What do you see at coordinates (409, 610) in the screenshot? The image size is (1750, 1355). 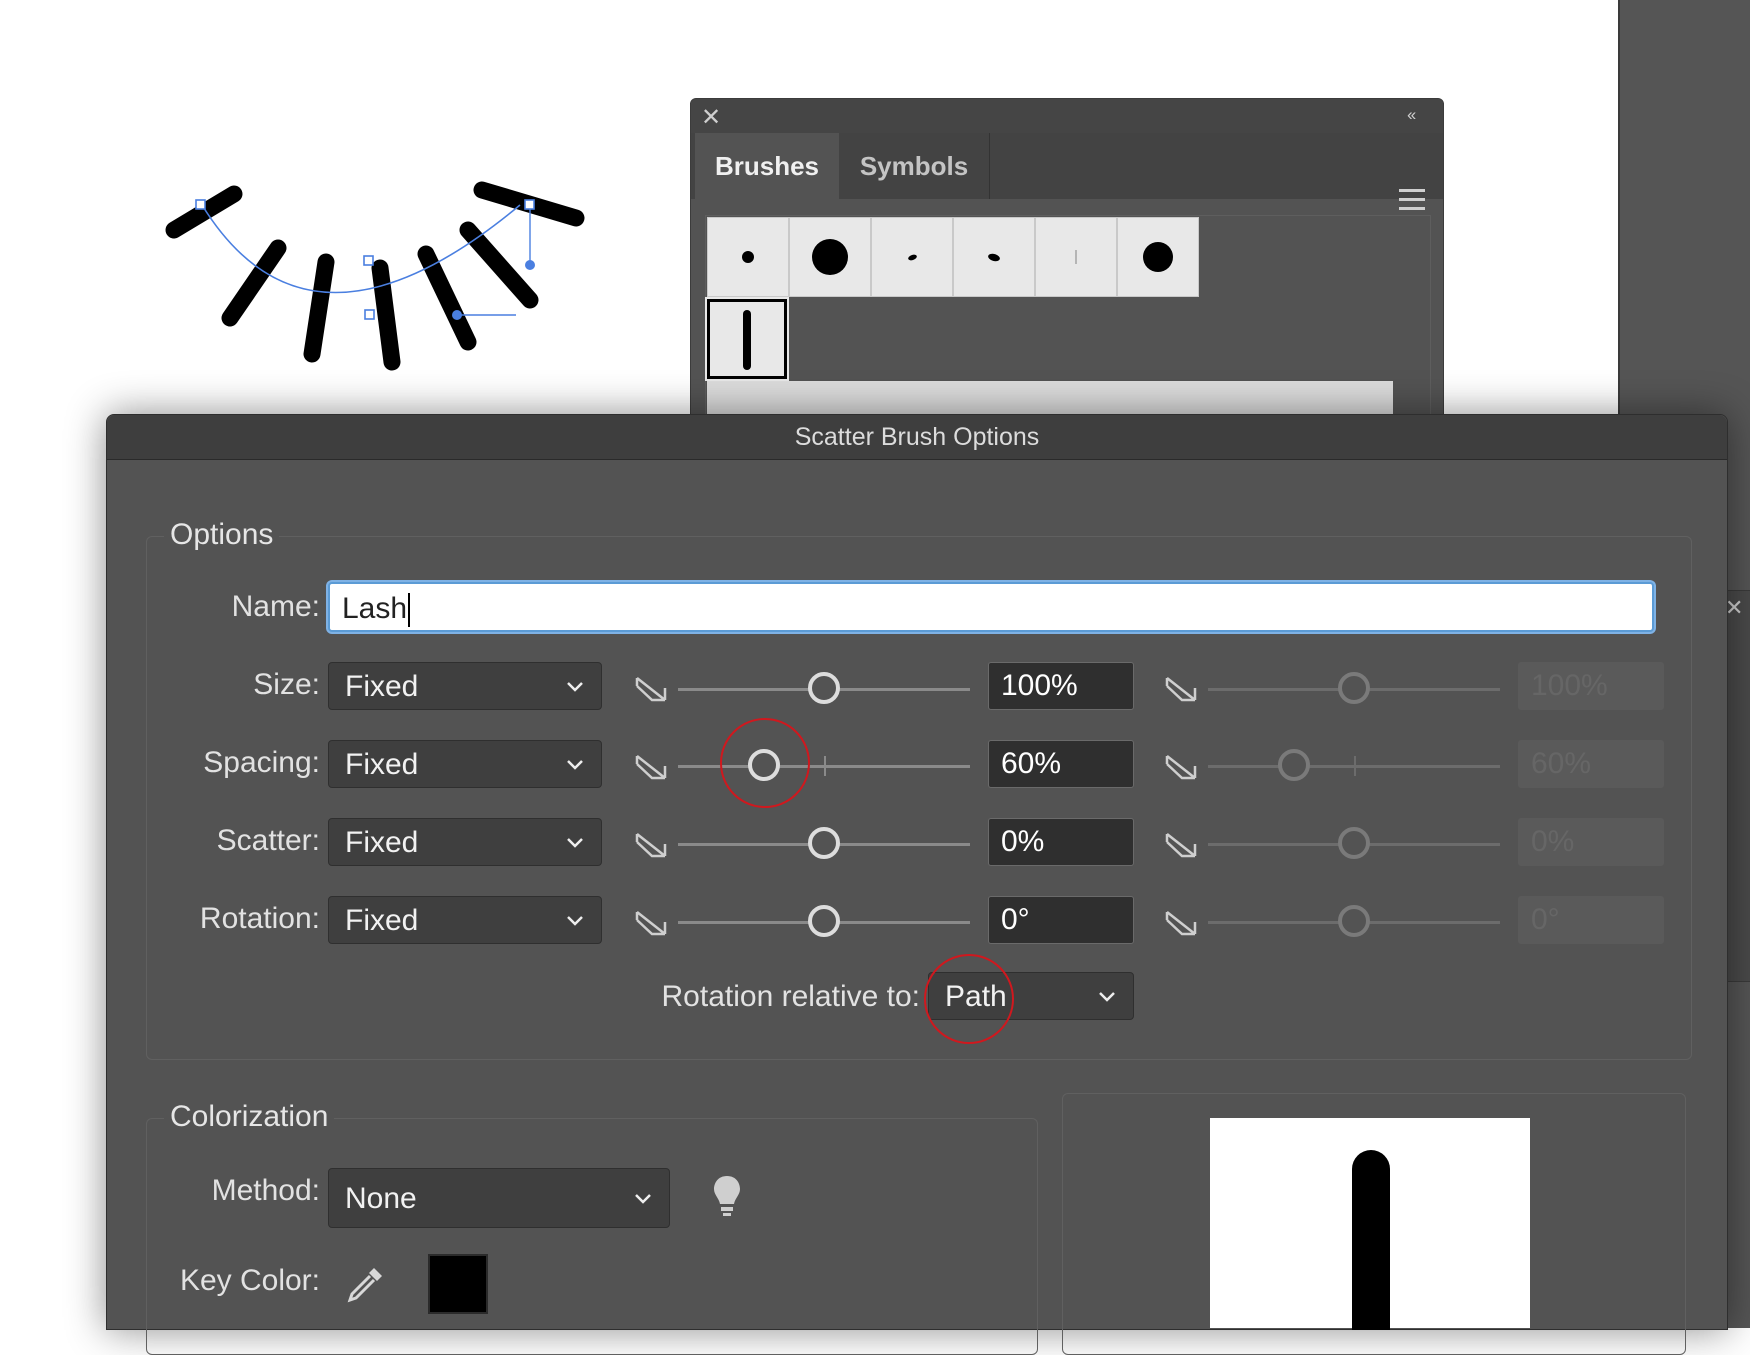 I see `text-caret` at bounding box center [409, 610].